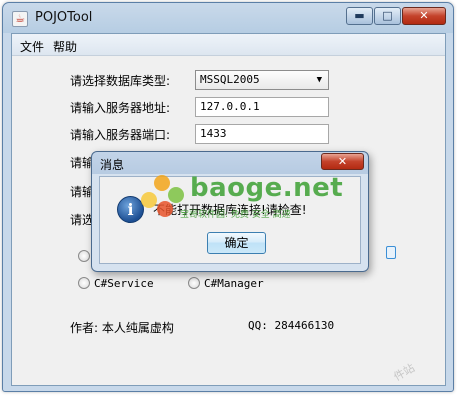 This screenshot has width=457, height=396. Describe the element at coordinates (230, 220) in the screenshot. I see `dialog-body: i 不能打开数据库连接!请检查! 确定` at that location.